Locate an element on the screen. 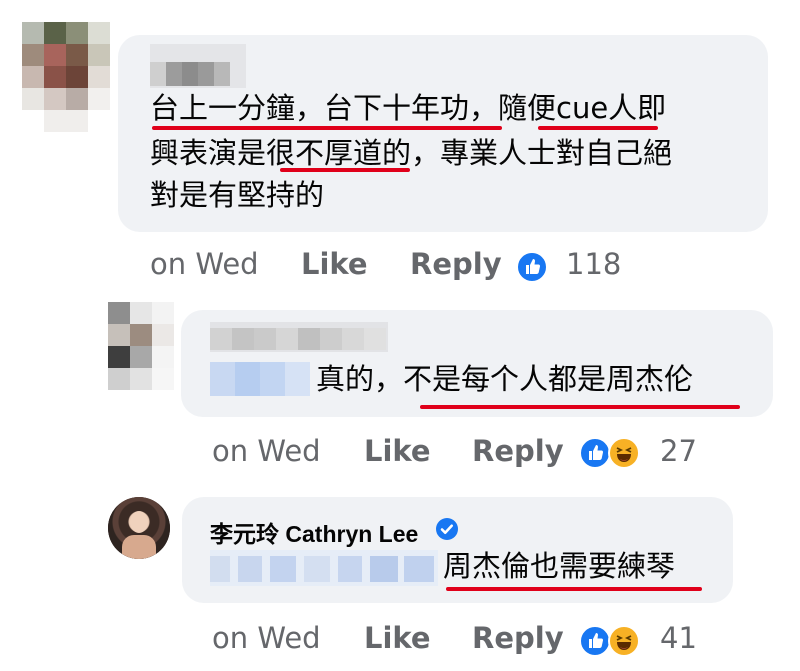 Image resolution: width=800 pixels, height=671 pixels. comment-author: 李元玲 Cathryn Lee is located at coordinates (314, 532).